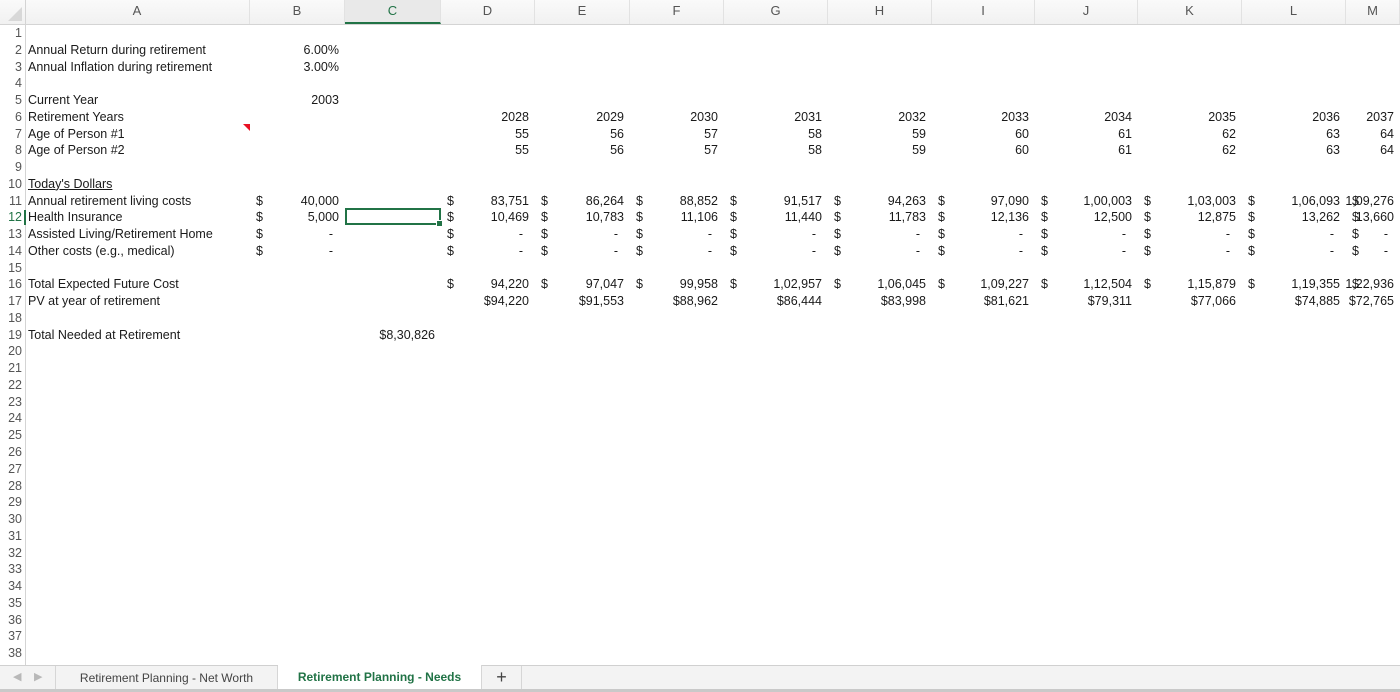  I want to click on row-header-5: 5, so click(11, 100).